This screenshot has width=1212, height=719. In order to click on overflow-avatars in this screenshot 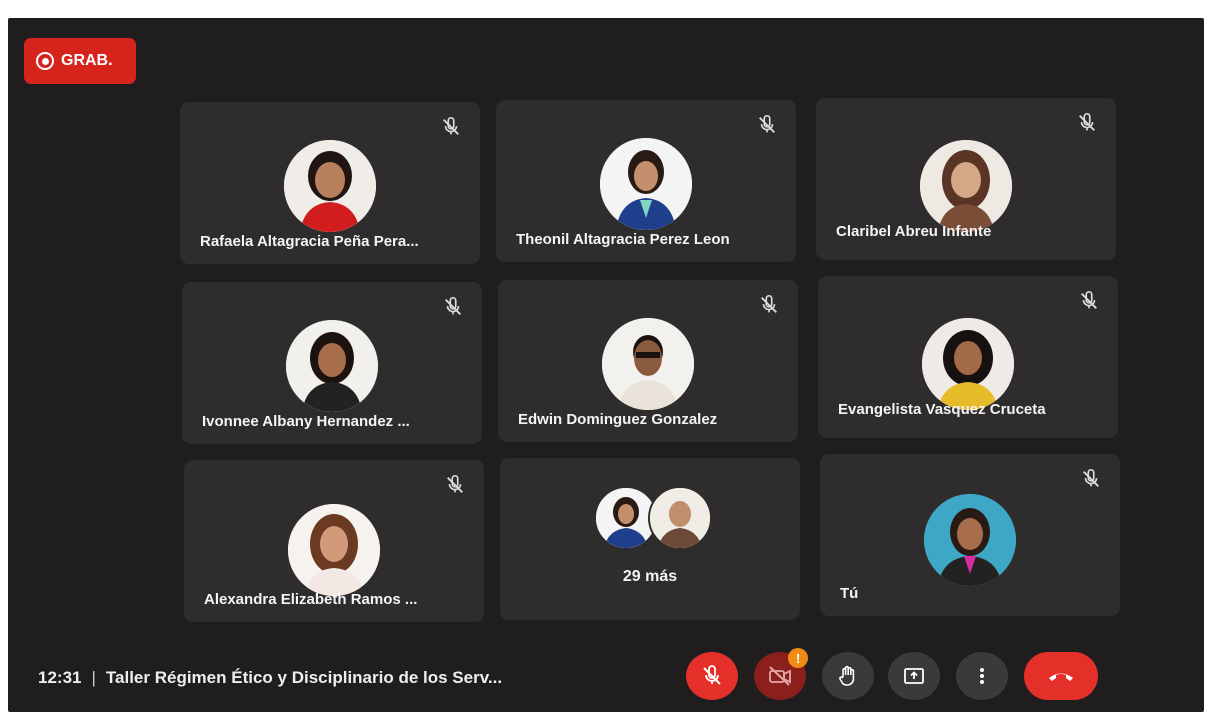, I will do `click(654, 518)`.